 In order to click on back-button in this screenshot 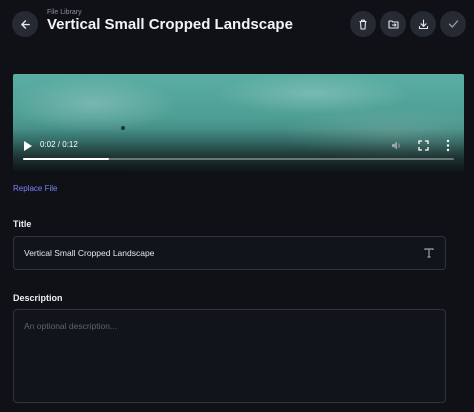, I will do `click(25, 24)`.